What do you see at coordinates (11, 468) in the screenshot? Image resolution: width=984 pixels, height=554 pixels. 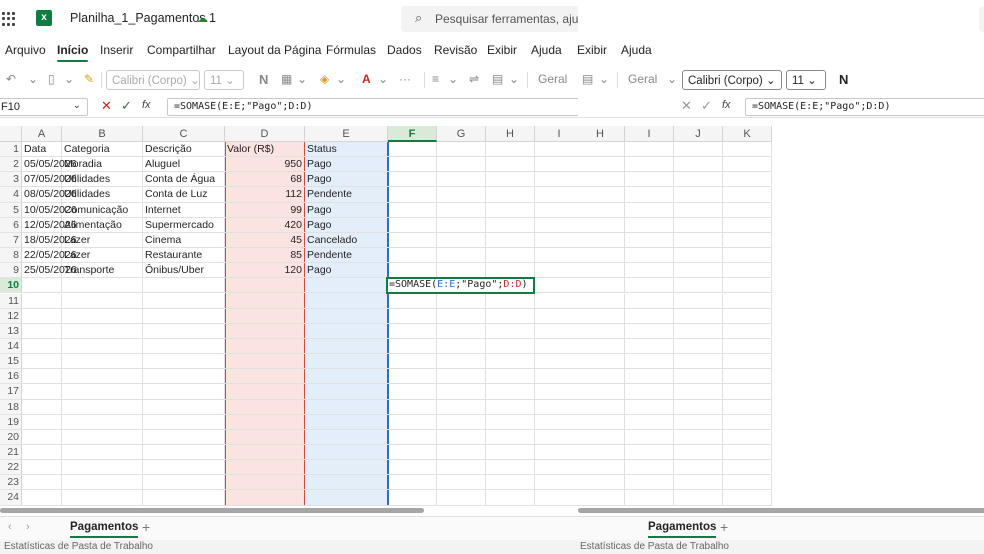 I see `row-header-22: 22` at bounding box center [11, 468].